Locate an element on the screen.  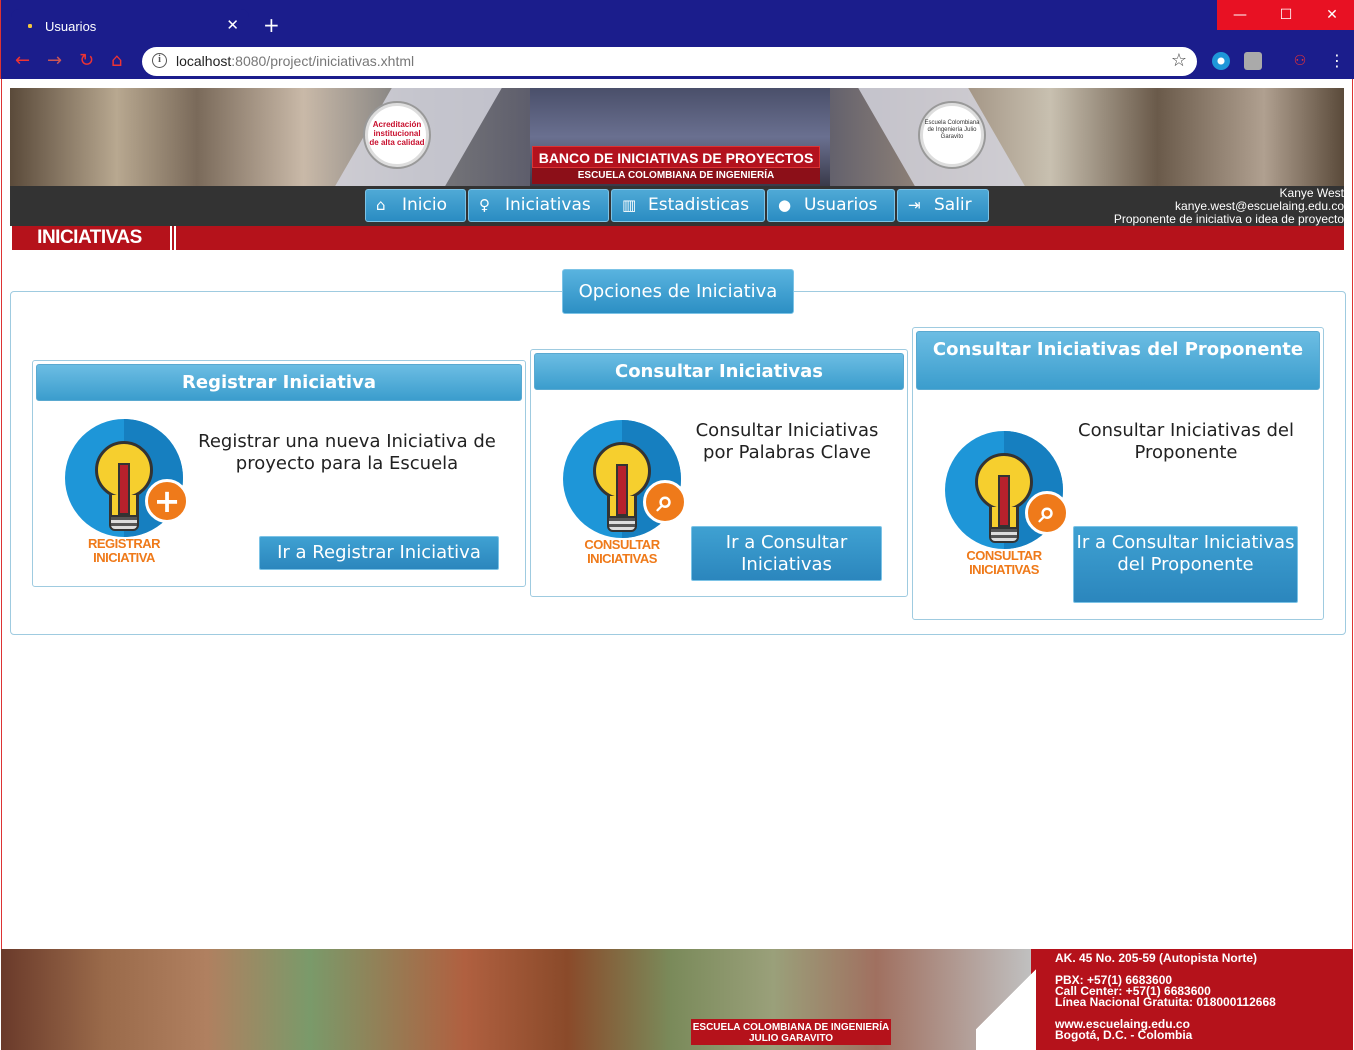
menu-usuarios-button: ● Usuarios is located at coordinates (831, 205).